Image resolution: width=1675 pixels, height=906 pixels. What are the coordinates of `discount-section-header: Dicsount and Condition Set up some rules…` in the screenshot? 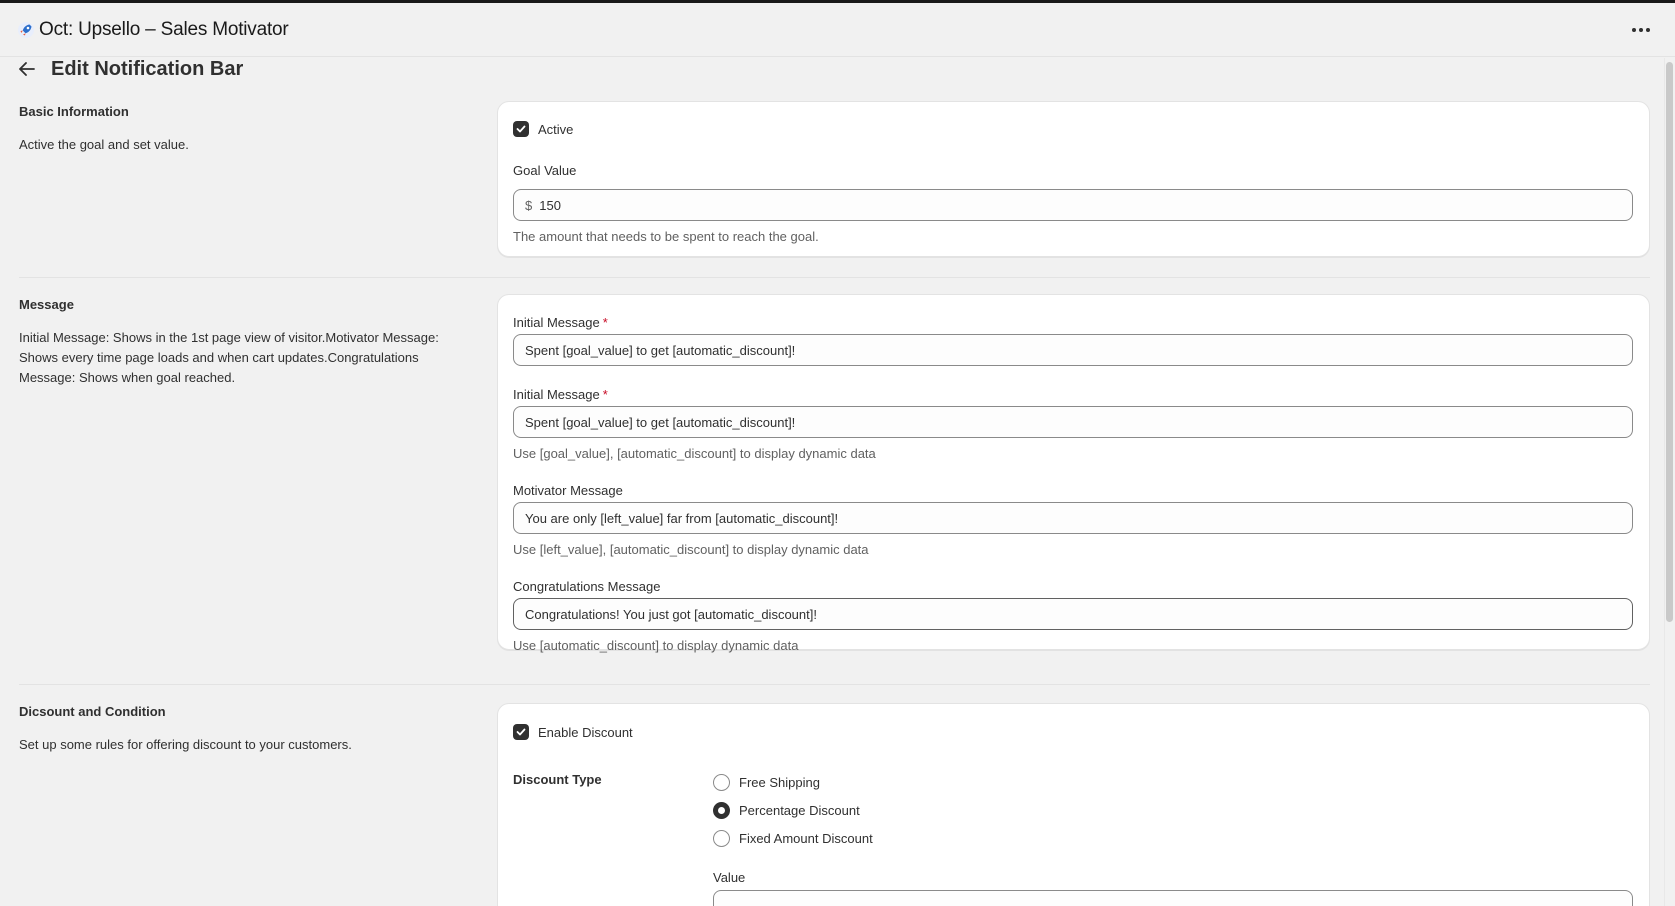 It's located at (244, 729).